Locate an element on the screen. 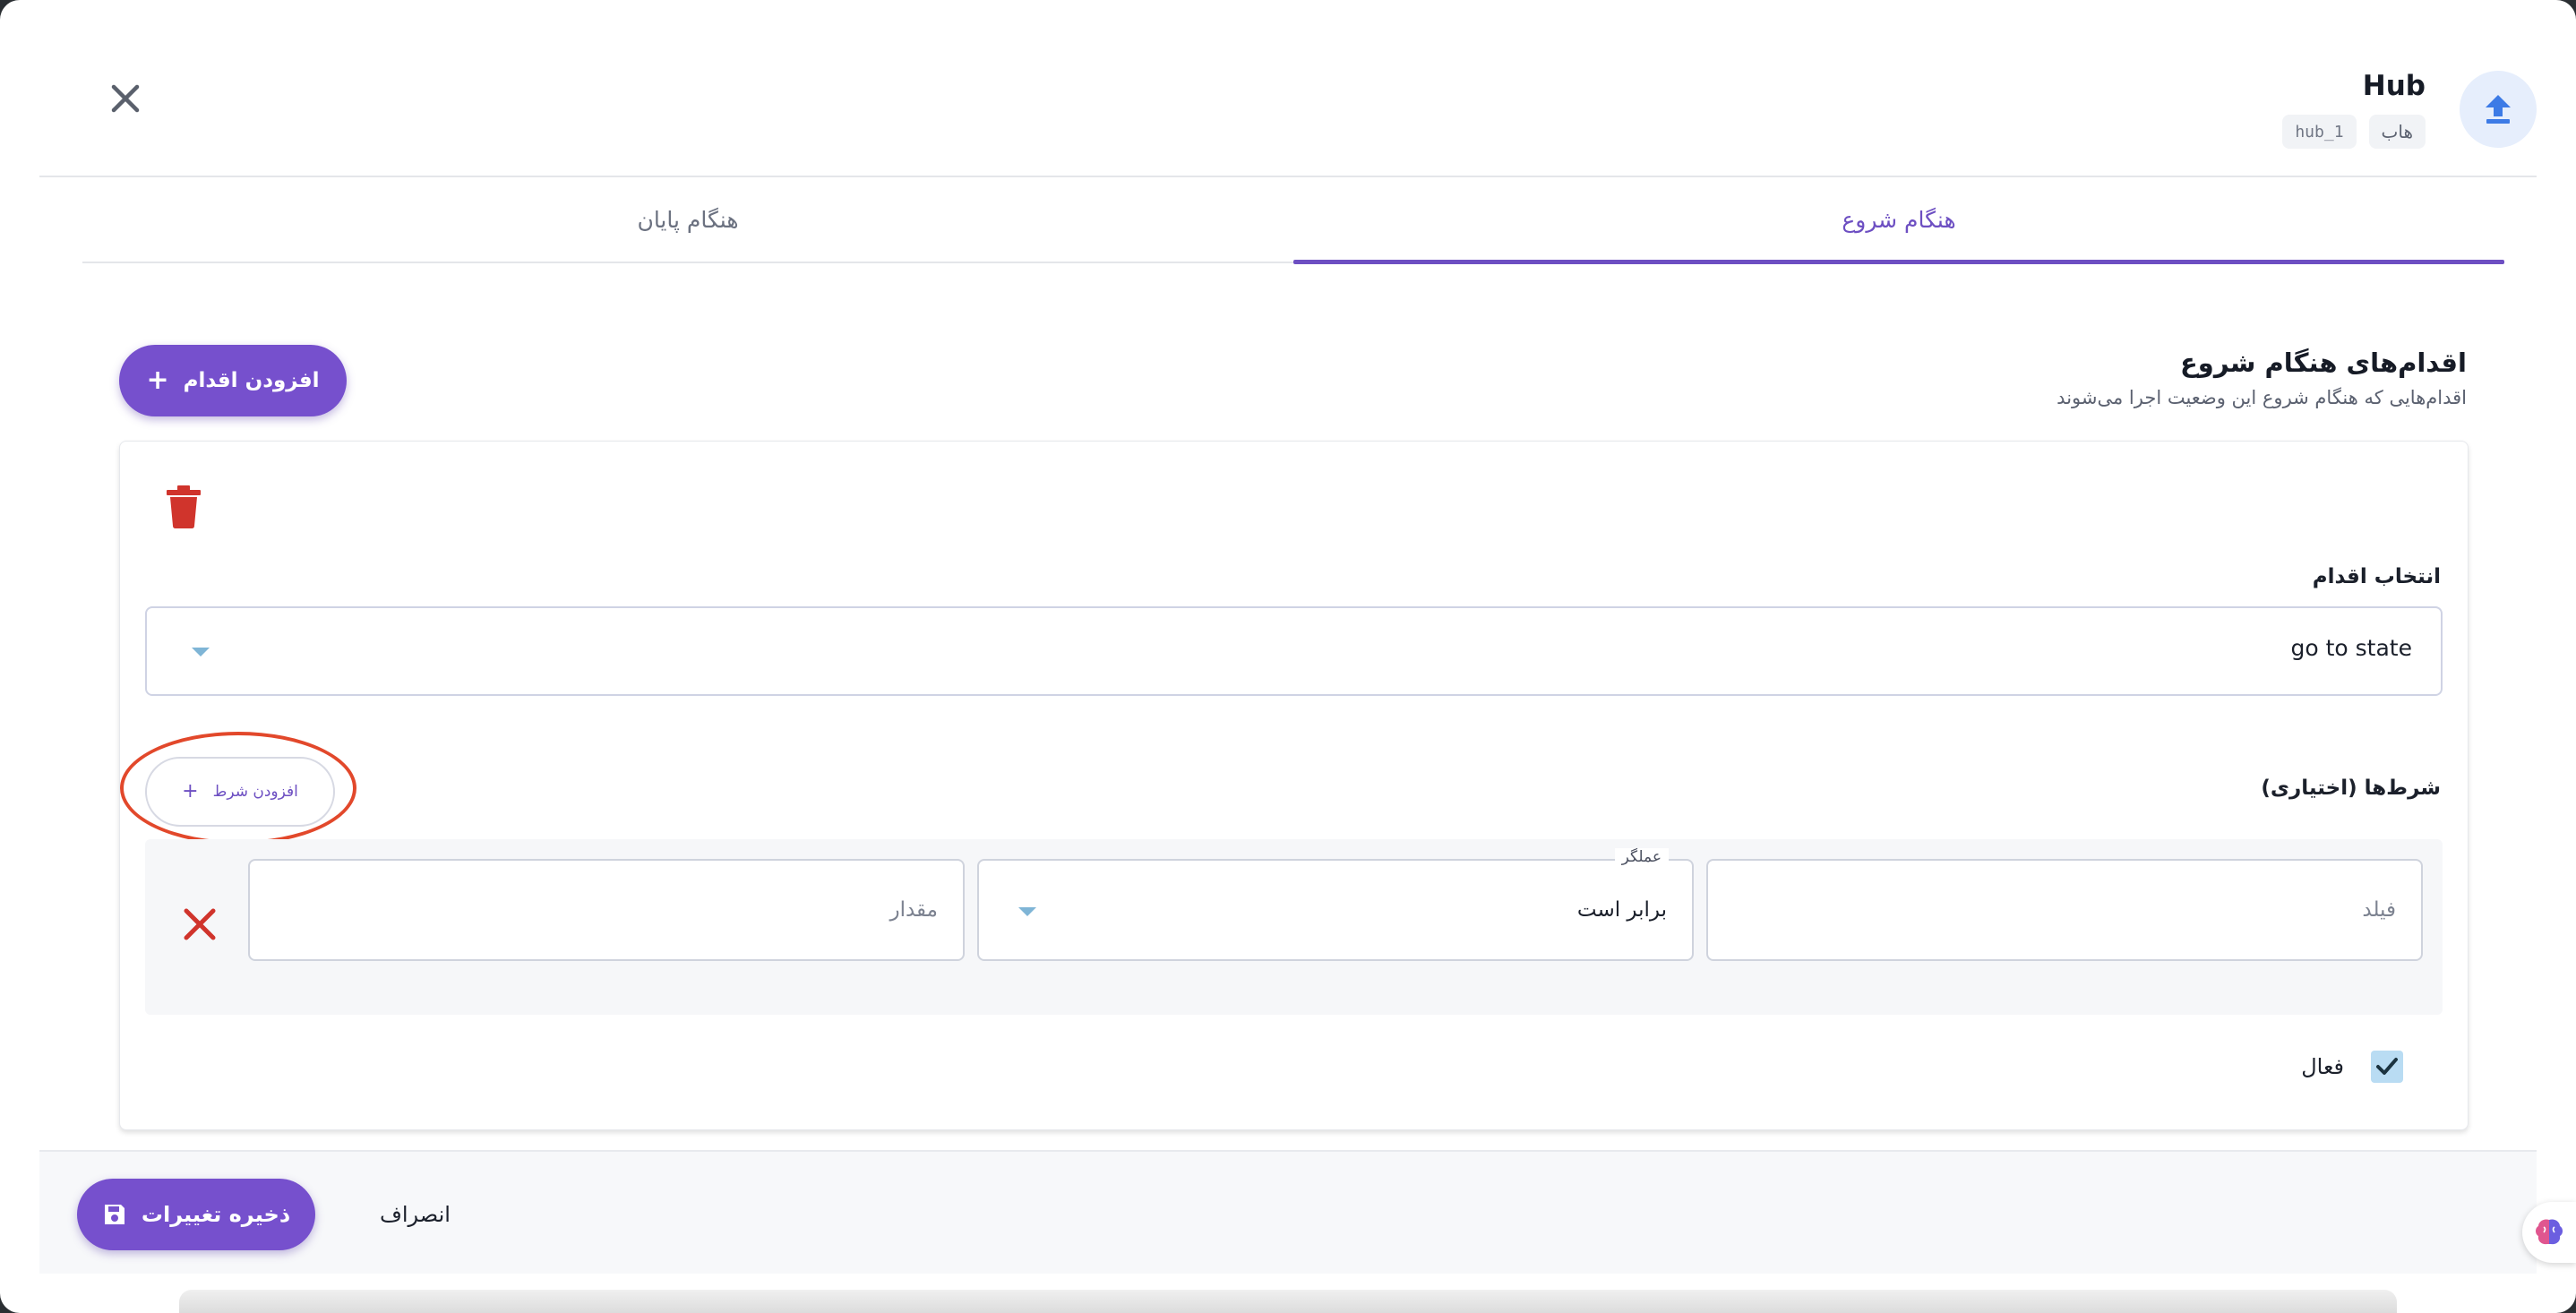 The image size is (2576, 1313). brain-icon is located at coordinates (2549, 1232).